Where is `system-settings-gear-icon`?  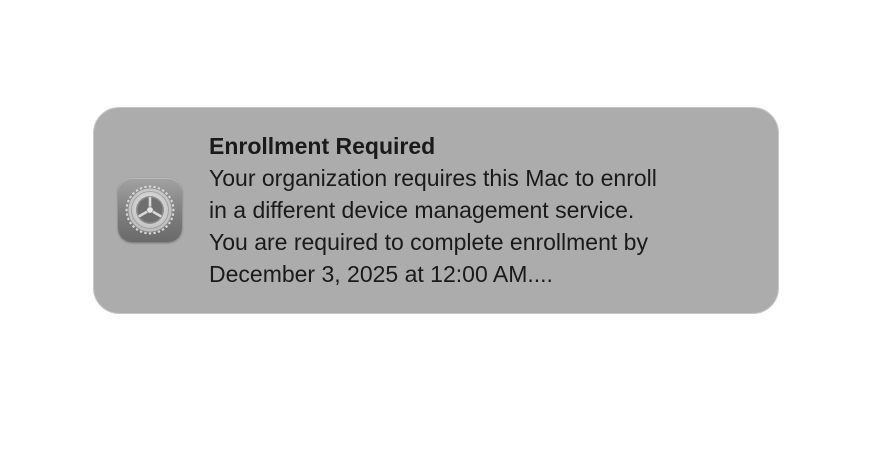 system-settings-gear-icon is located at coordinates (150, 210).